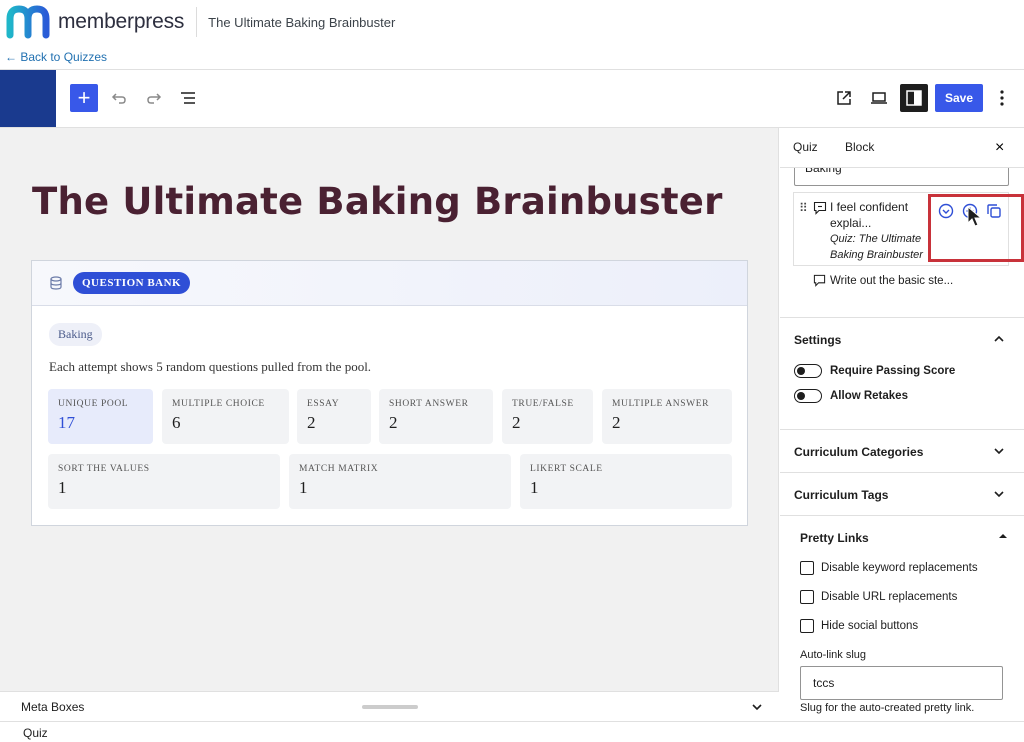 Image resolution: width=1024 pixels, height=742 pixels. Describe the element at coordinates (902, 493) in the screenshot. I see `curriculum-tags-panel: Curriculum Tags` at that location.